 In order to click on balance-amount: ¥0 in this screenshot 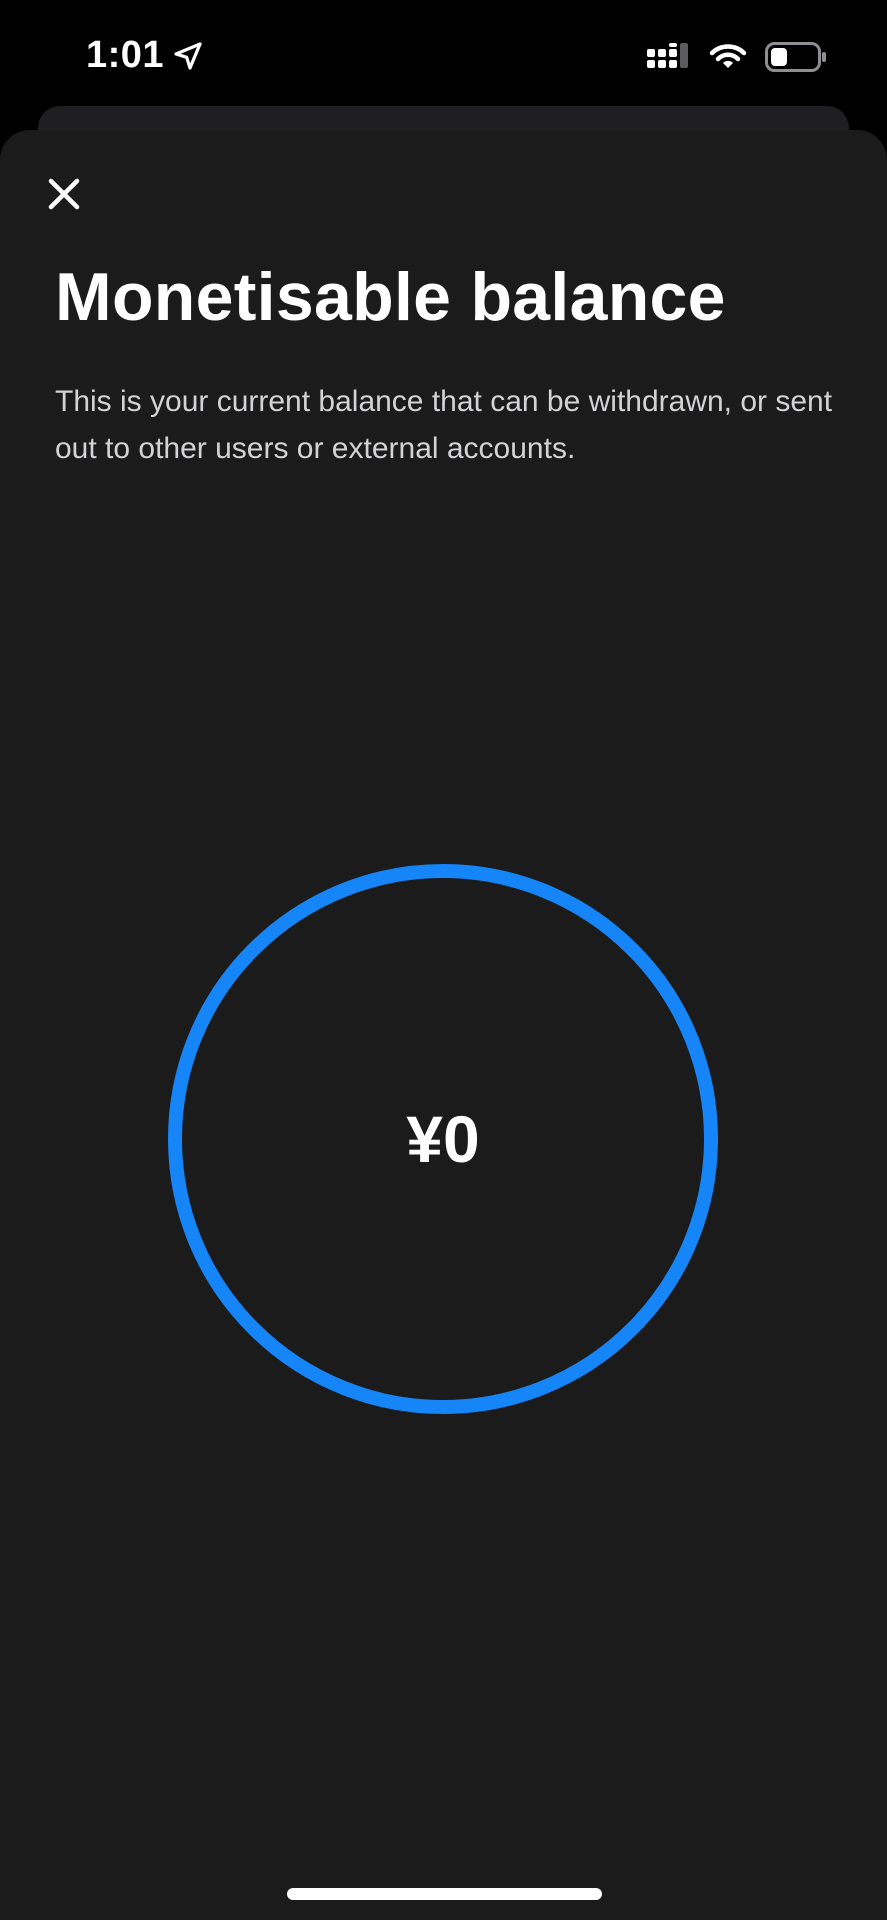, I will do `click(443, 1139)`.